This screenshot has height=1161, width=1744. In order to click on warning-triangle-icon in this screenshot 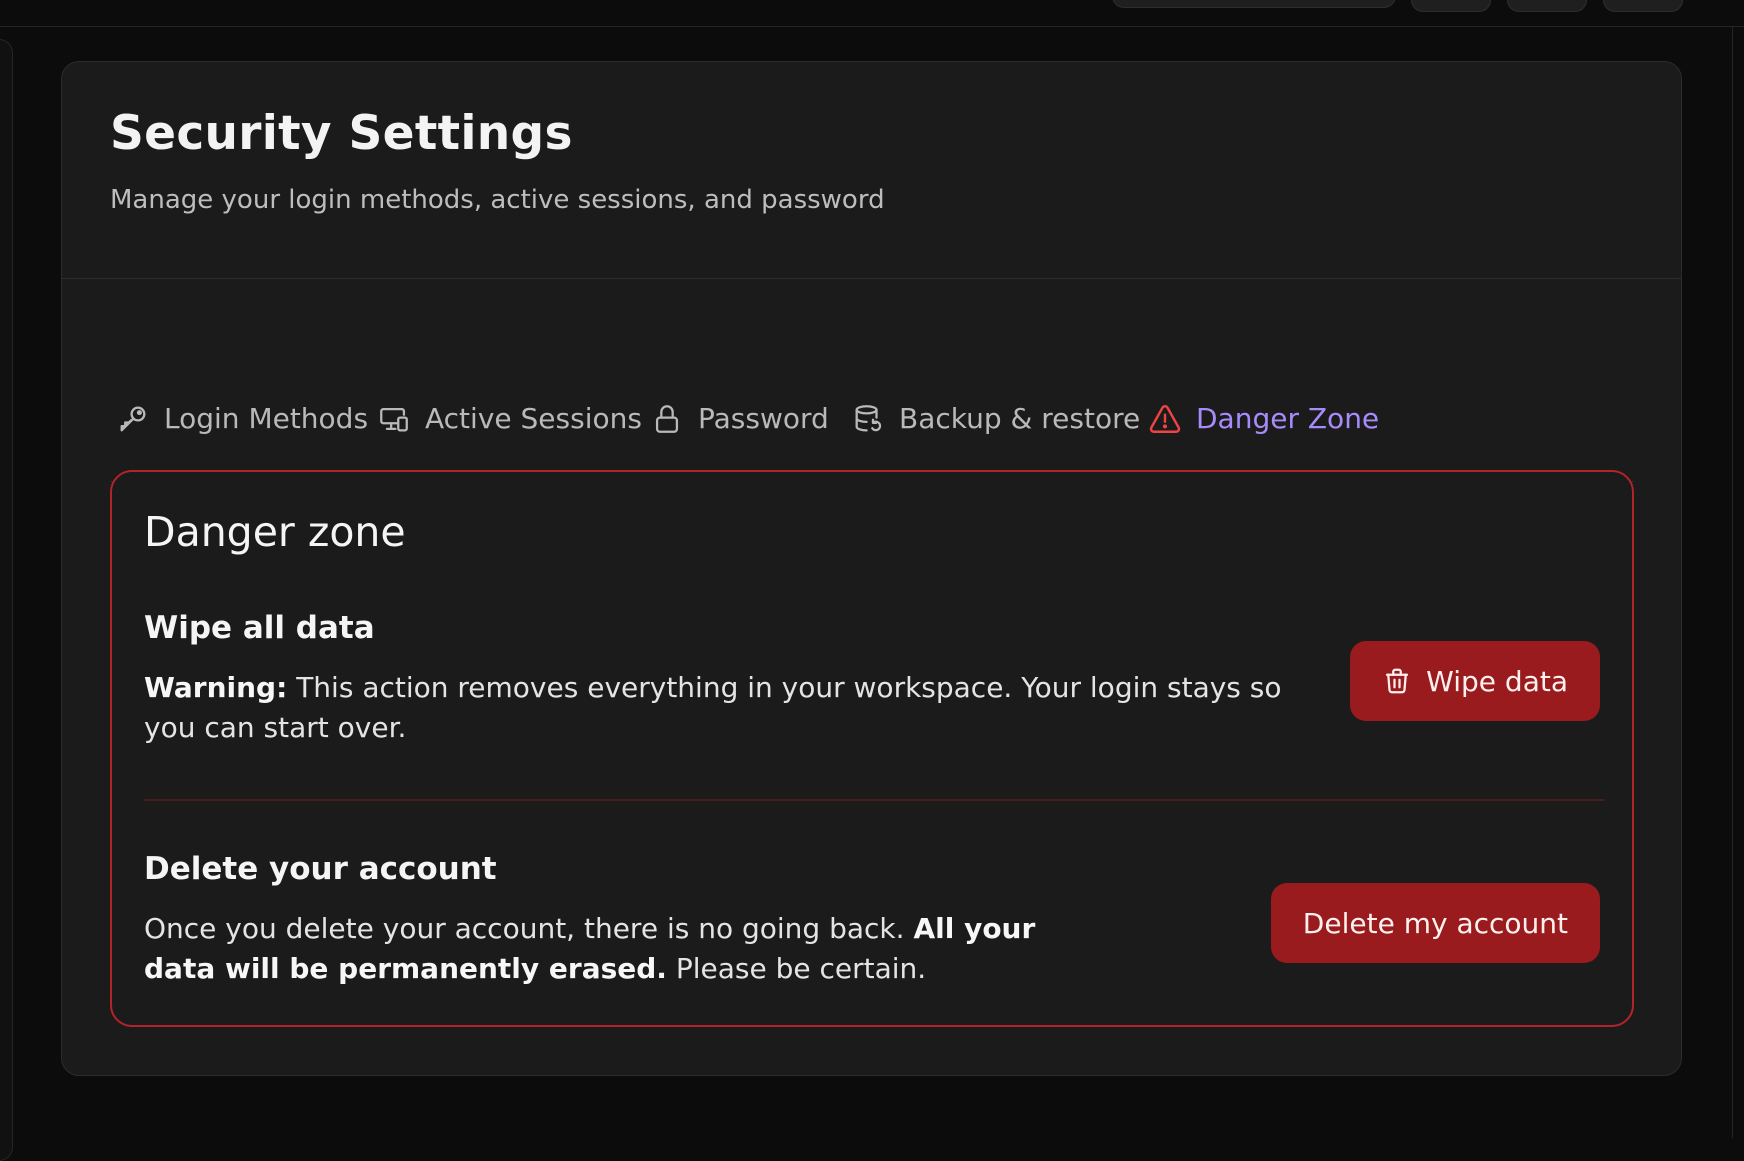, I will do `click(1165, 419)`.